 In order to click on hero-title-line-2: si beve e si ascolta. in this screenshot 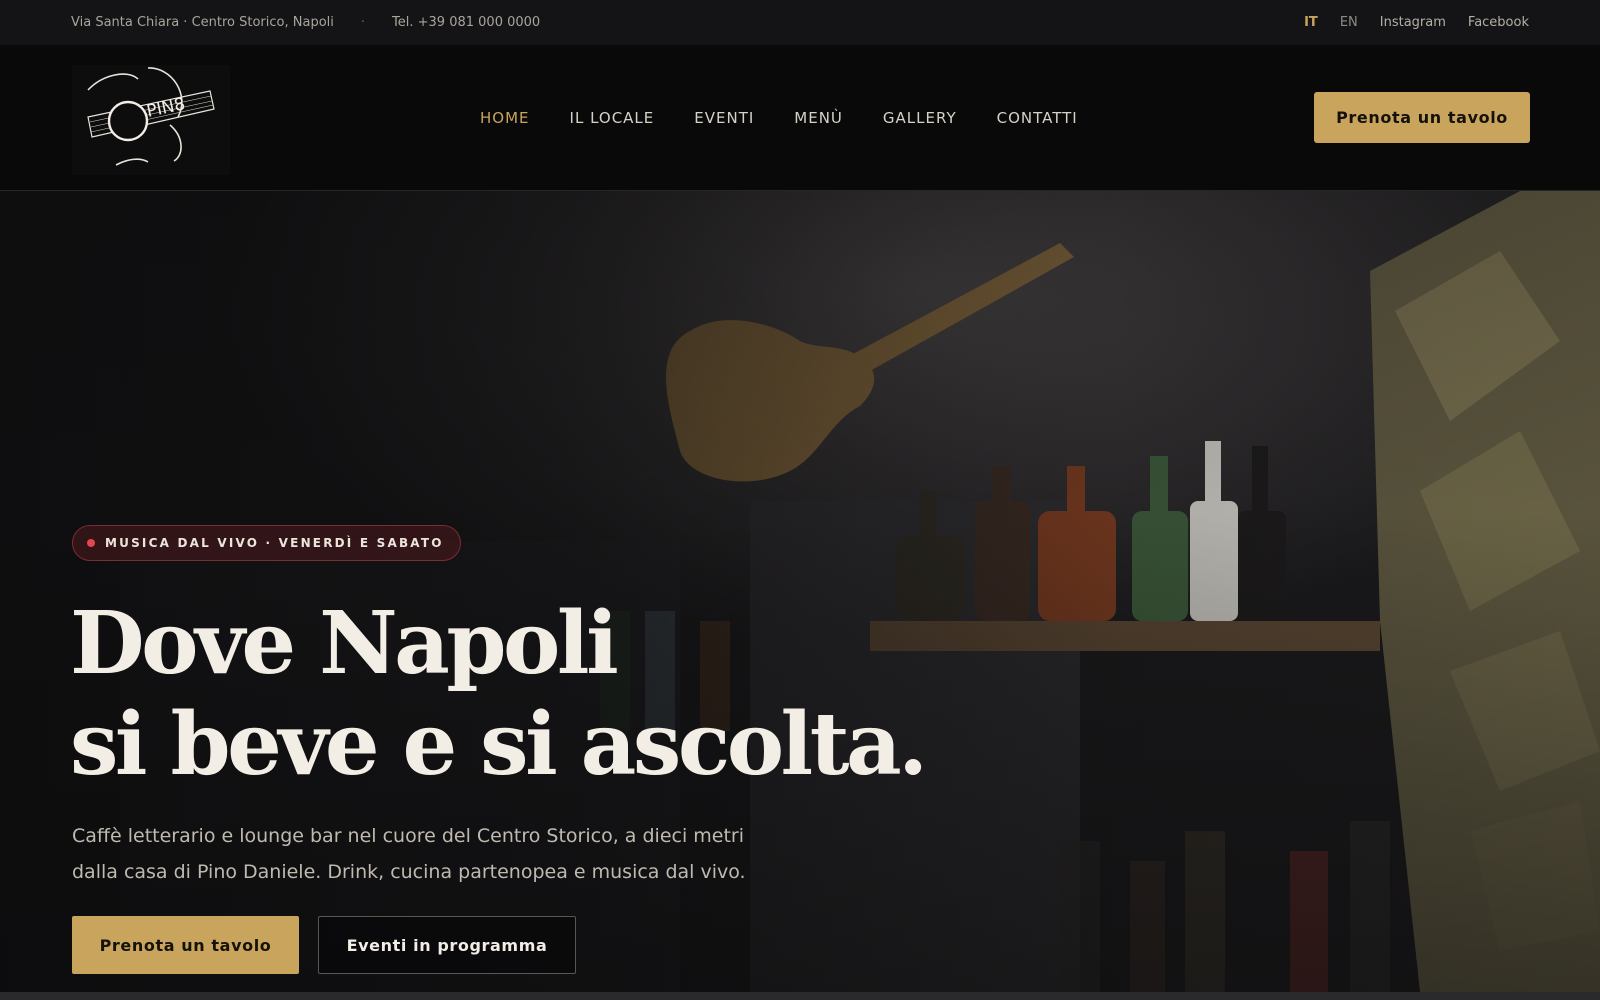, I will do `click(499, 744)`.